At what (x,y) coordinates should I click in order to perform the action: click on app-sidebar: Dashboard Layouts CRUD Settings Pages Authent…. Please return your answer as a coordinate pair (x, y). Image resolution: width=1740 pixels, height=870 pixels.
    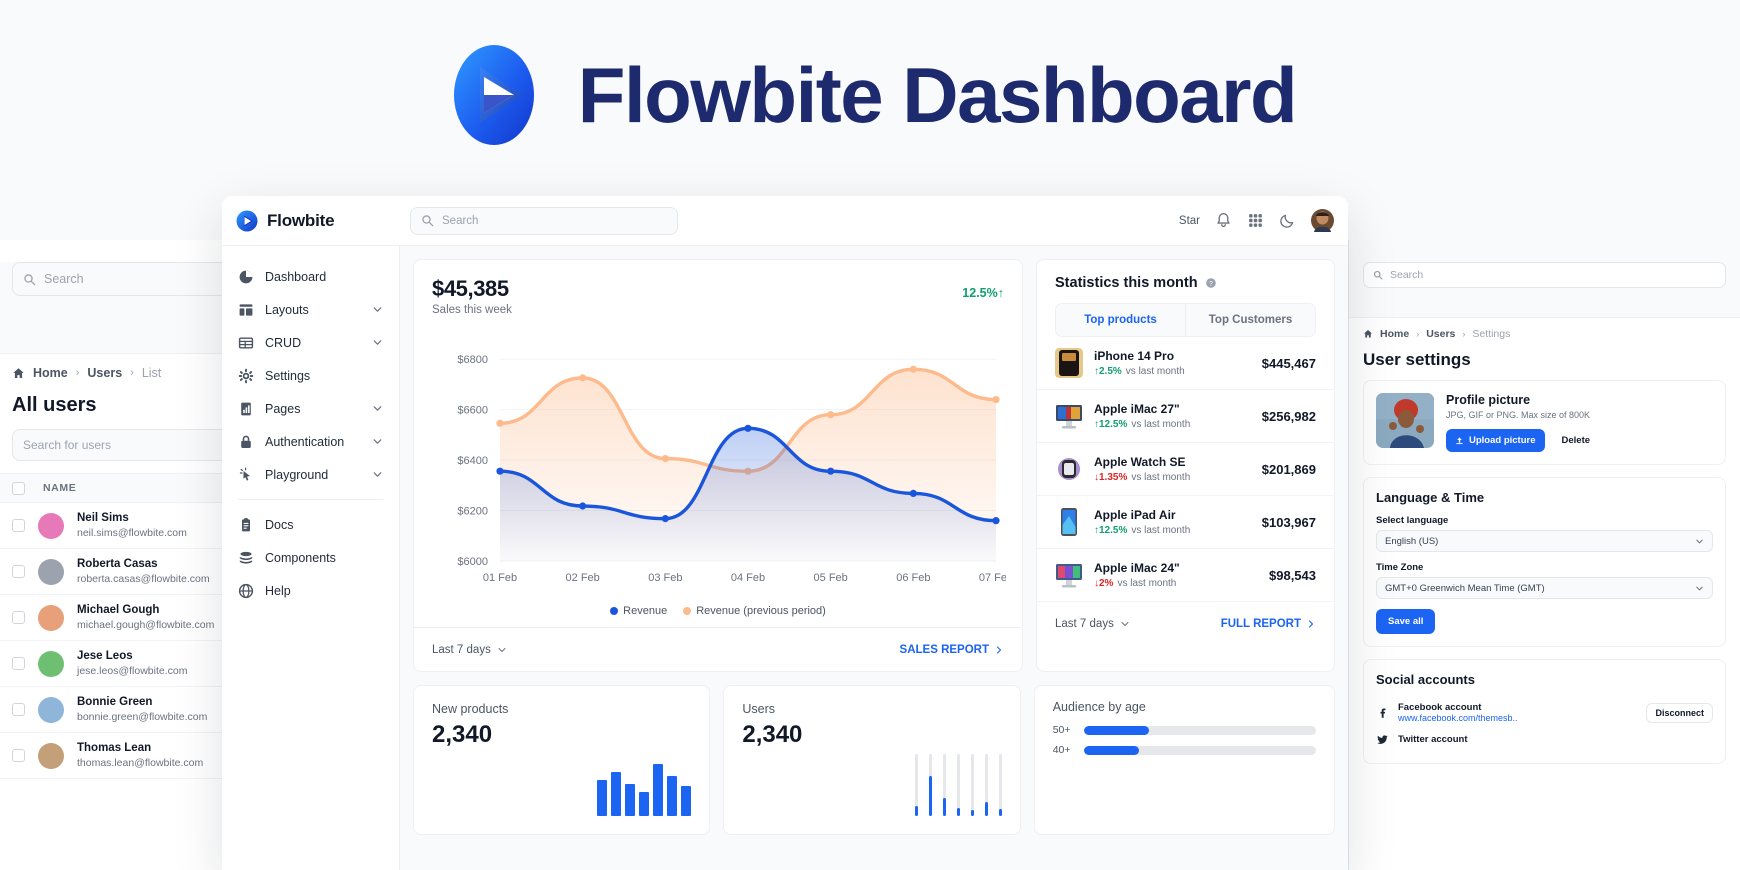
    Looking at the image, I should click on (311, 558).